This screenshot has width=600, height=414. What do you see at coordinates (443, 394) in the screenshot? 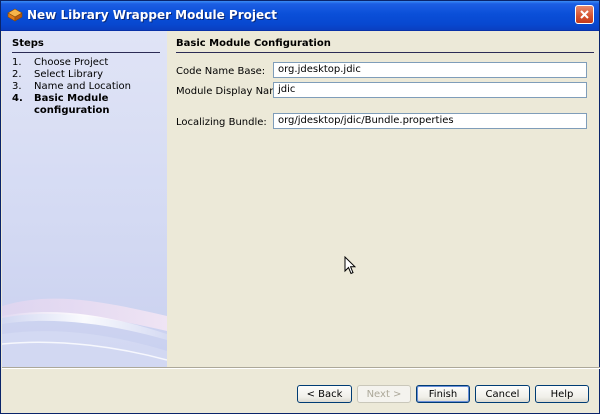
I see `finish-button: Finish` at bounding box center [443, 394].